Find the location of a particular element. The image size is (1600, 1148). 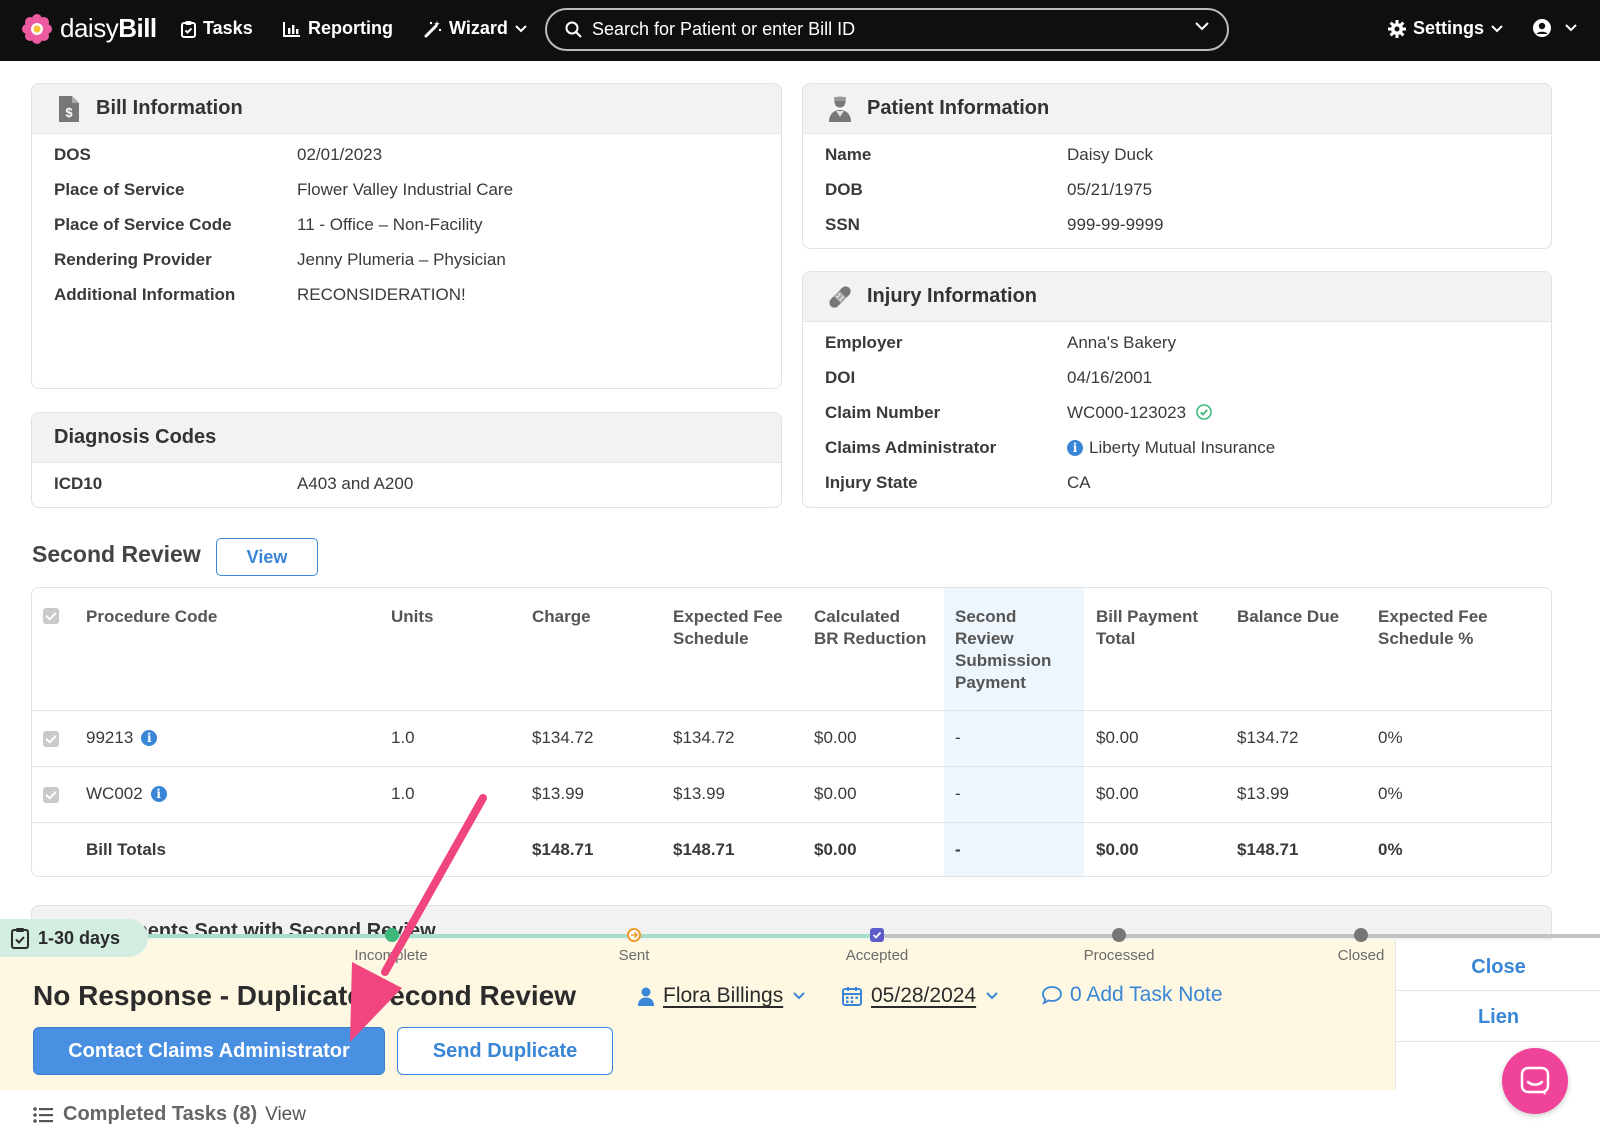

injury-info-value: 04/16/2001 is located at coordinates (1110, 377).